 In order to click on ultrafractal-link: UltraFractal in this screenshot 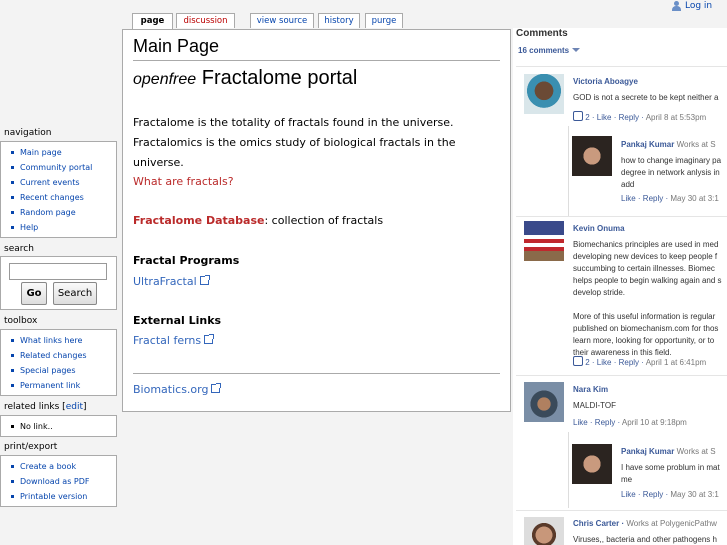, I will do `click(171, 281)`.